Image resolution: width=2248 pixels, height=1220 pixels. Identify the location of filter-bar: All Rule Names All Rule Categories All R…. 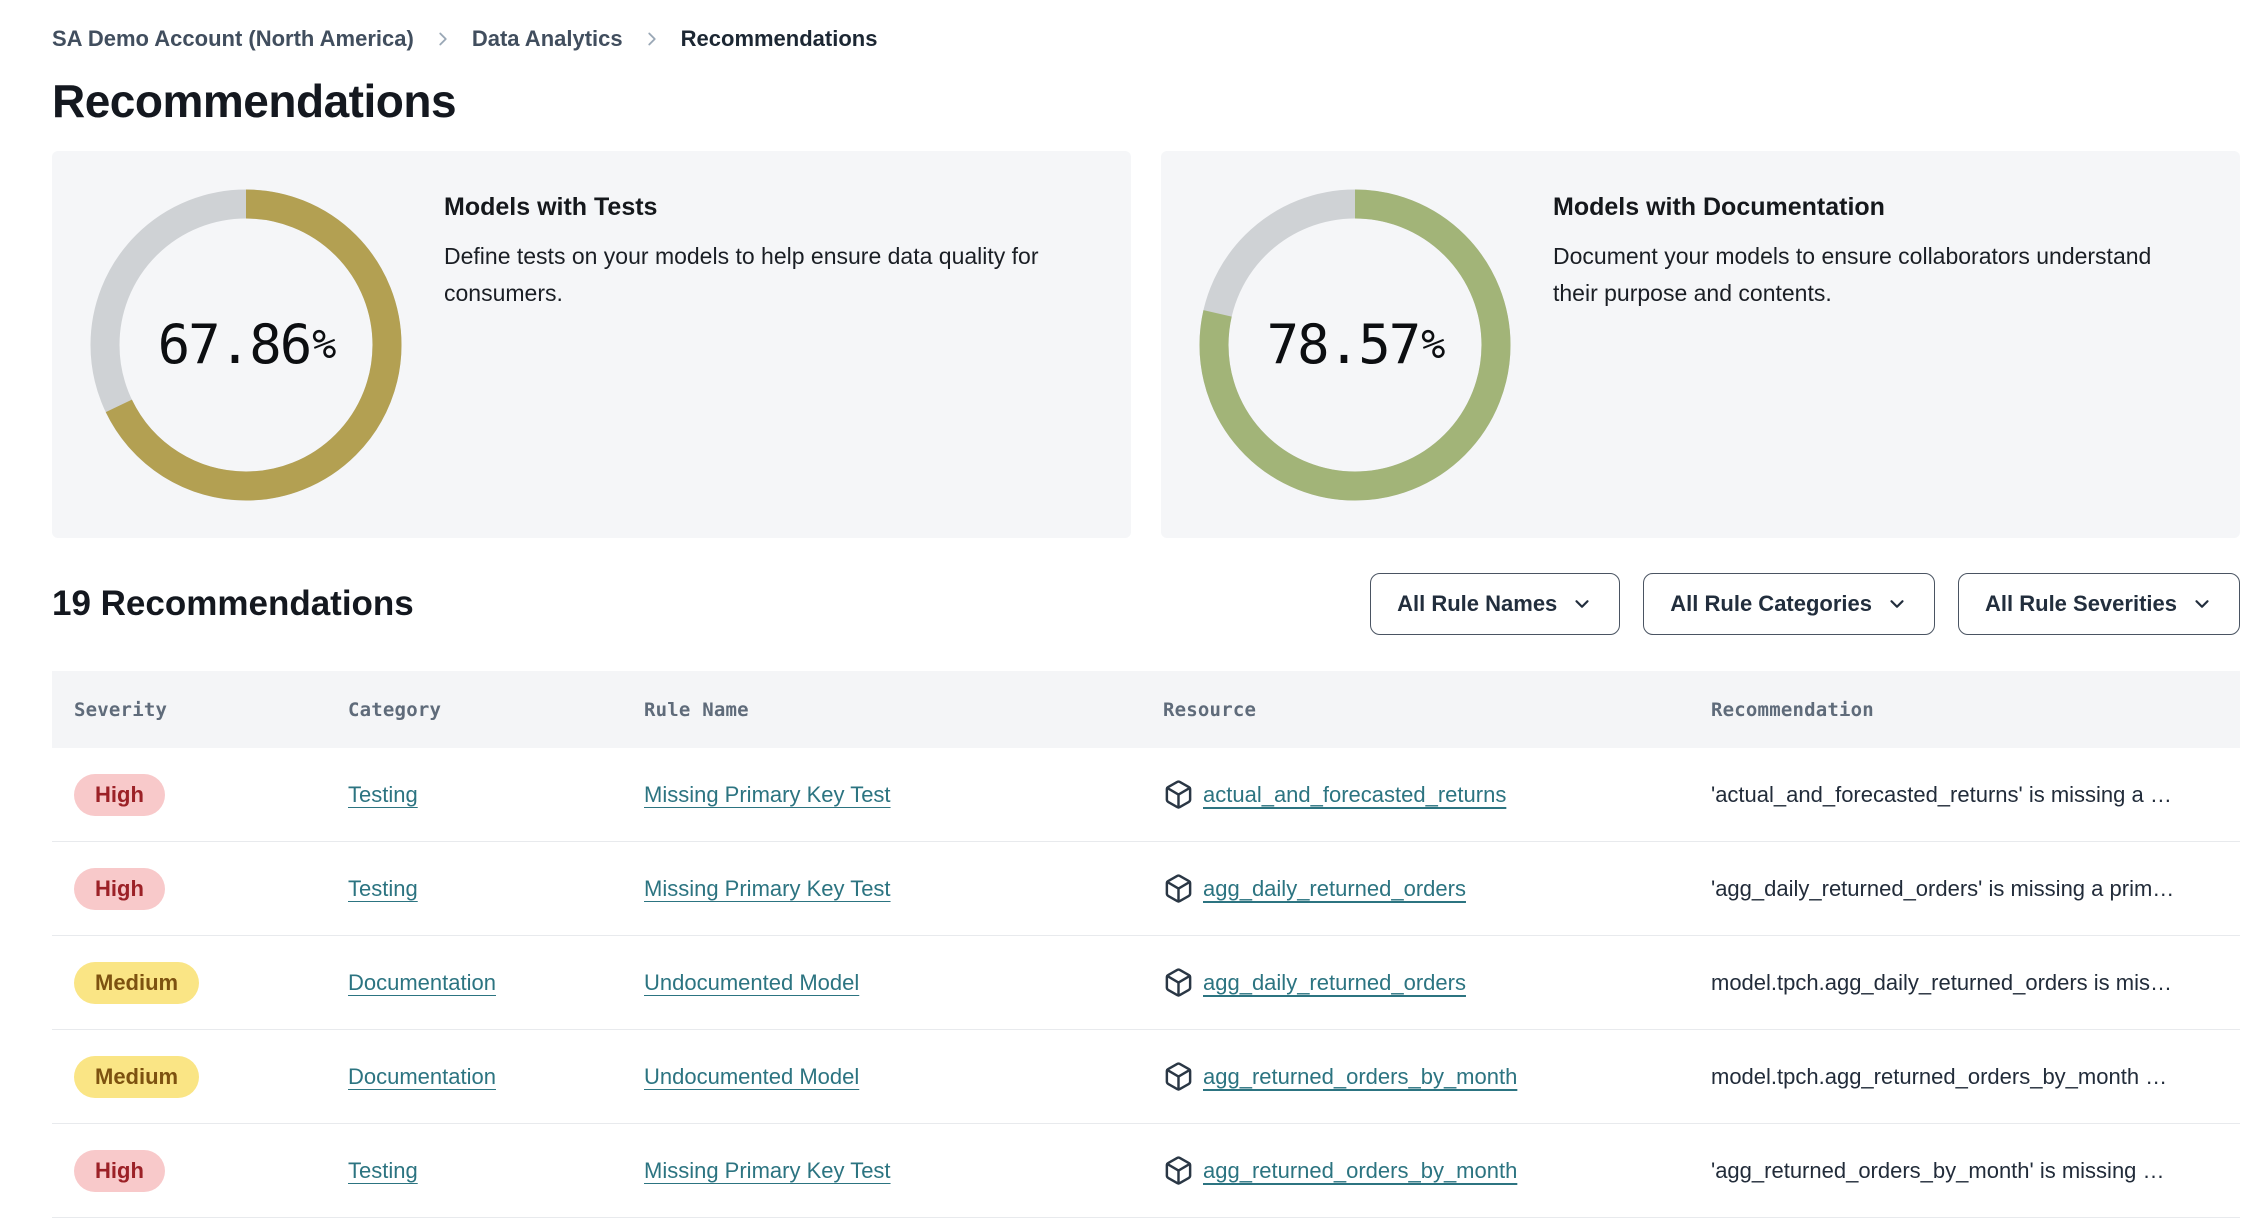
(1805, 604).